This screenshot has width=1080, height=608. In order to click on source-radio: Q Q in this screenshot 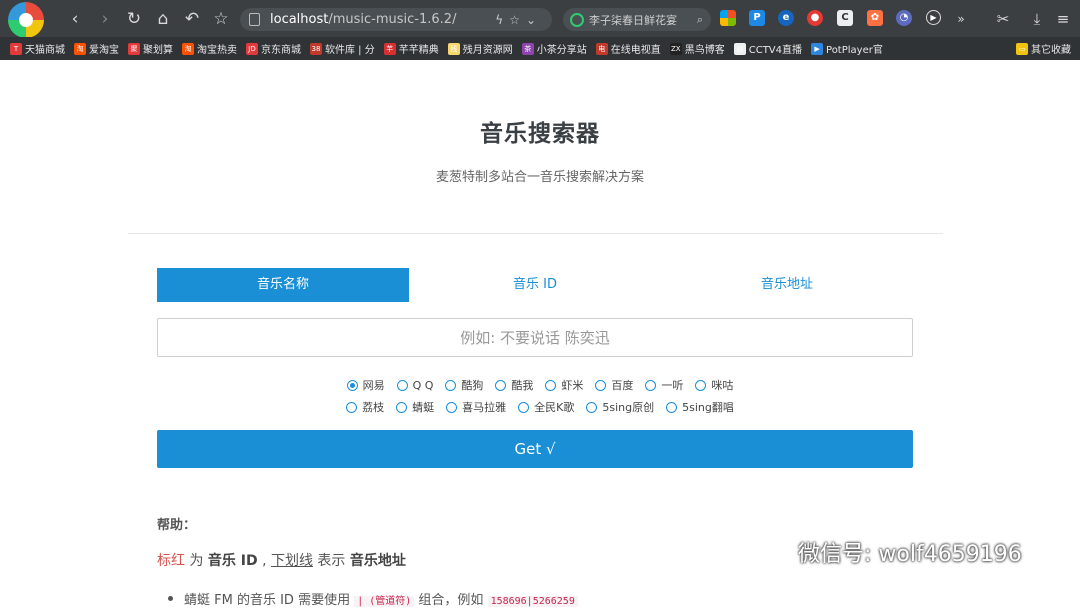, I will do `click(415, 385)`.